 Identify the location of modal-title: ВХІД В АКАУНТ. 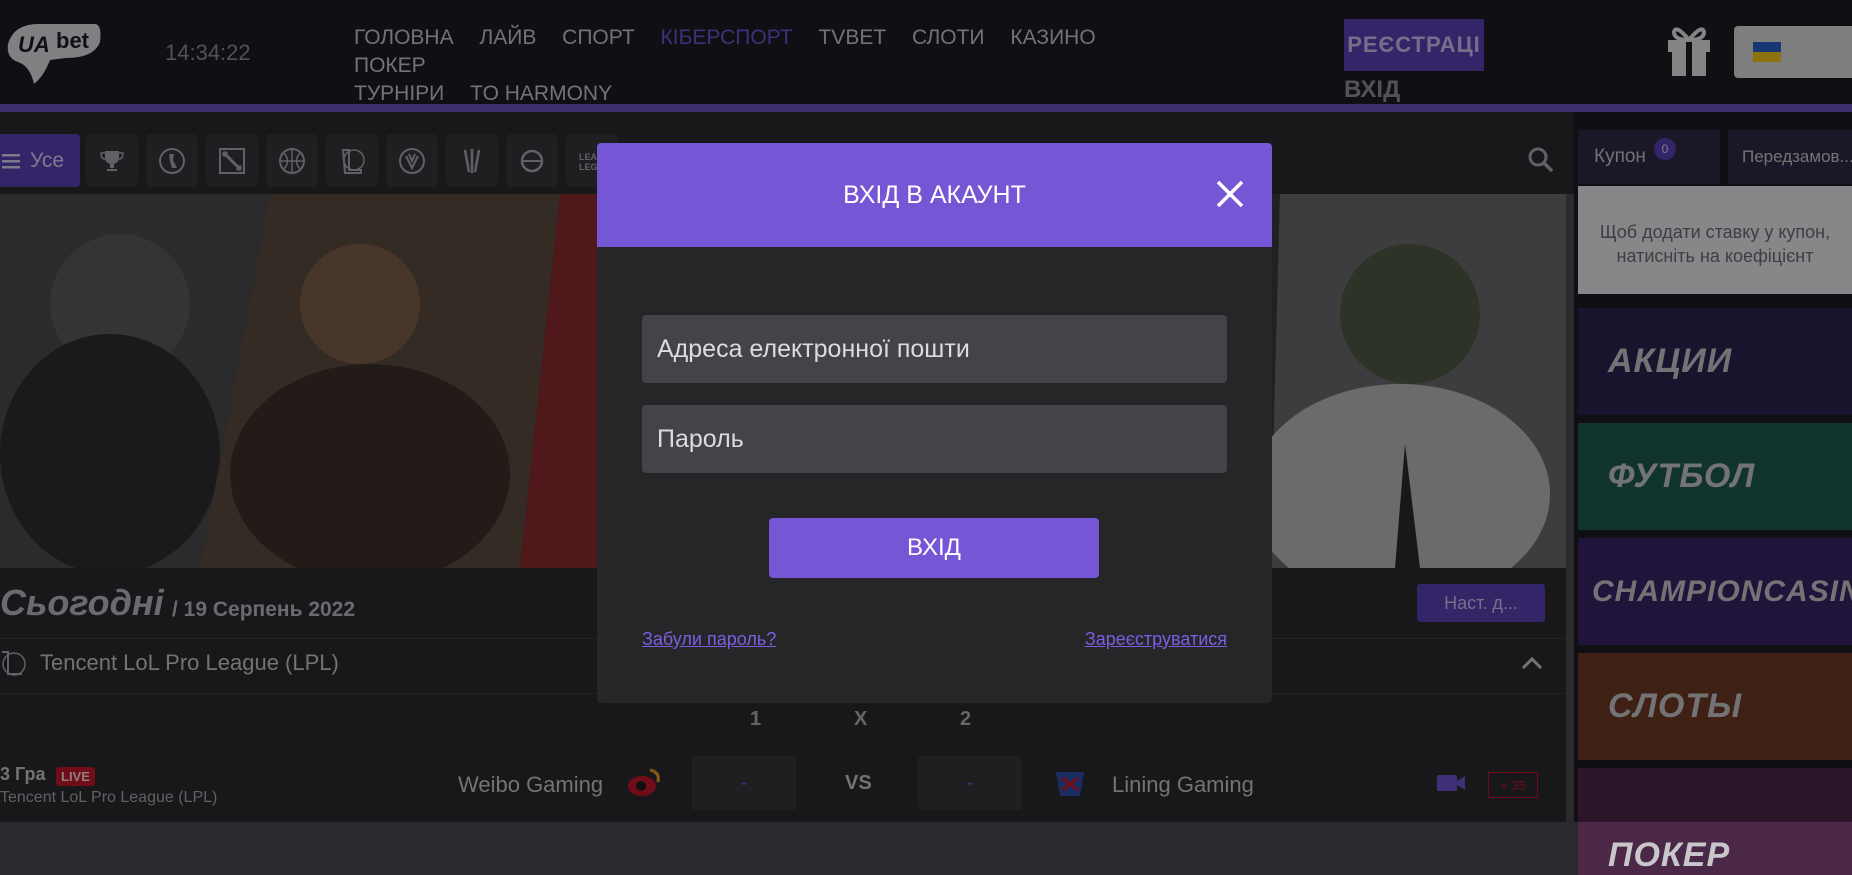
(934, 194).